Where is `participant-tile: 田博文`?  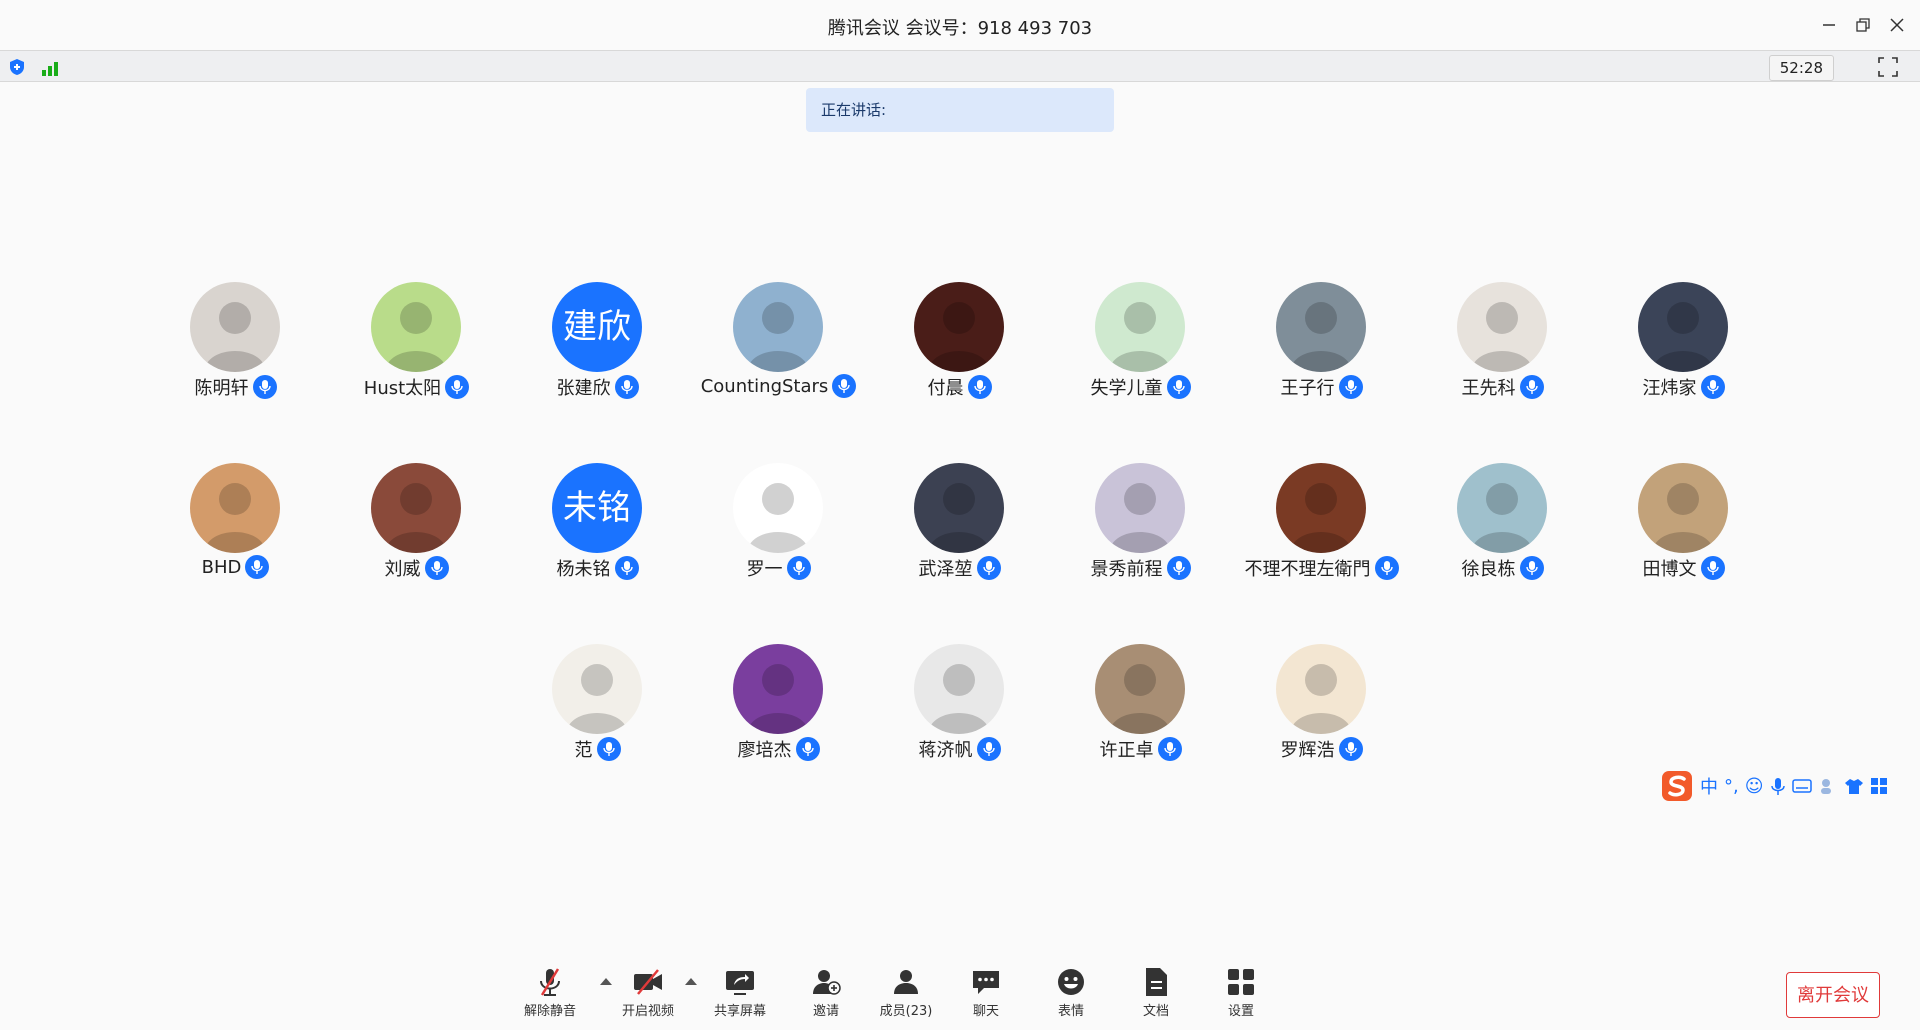 participant-tile: 田博文 is located at coordinates (1683, 528).